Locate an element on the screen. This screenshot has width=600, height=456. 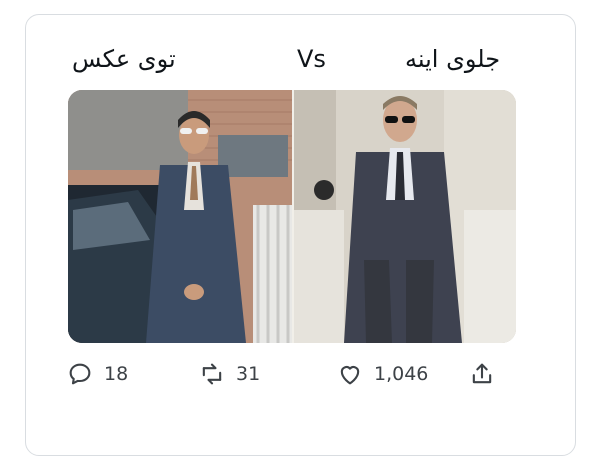
caption-left: توی عکس is located at coordinates (124, 59).